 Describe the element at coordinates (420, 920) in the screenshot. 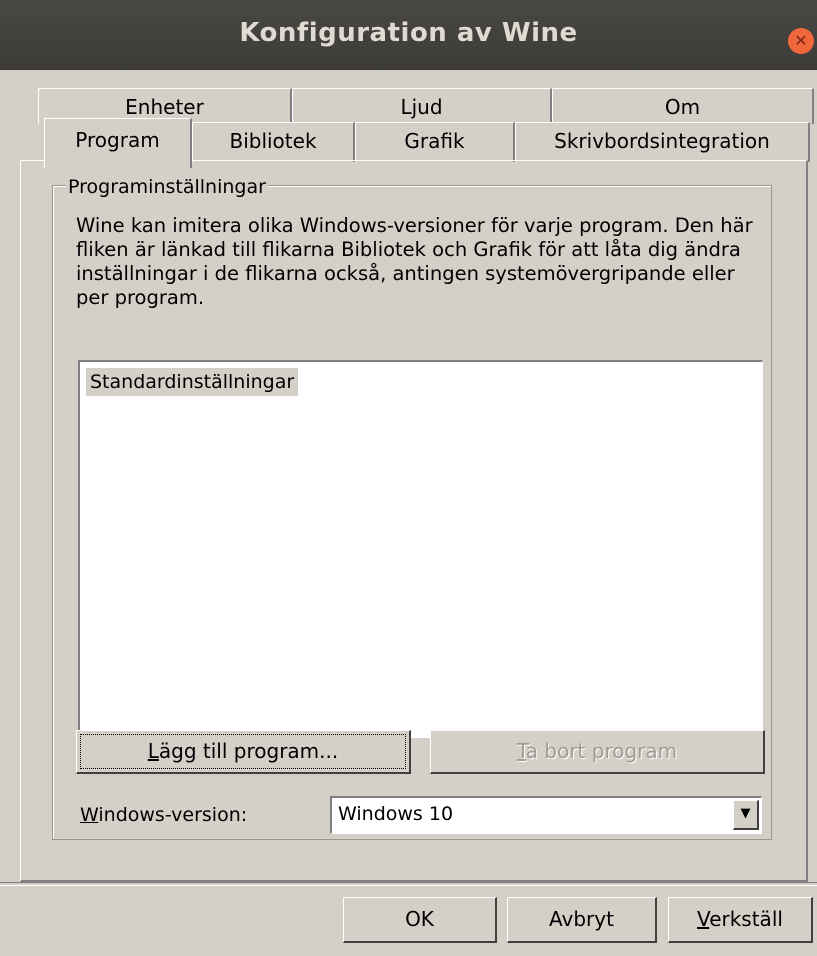

I see `ok-button: OK` at that location.